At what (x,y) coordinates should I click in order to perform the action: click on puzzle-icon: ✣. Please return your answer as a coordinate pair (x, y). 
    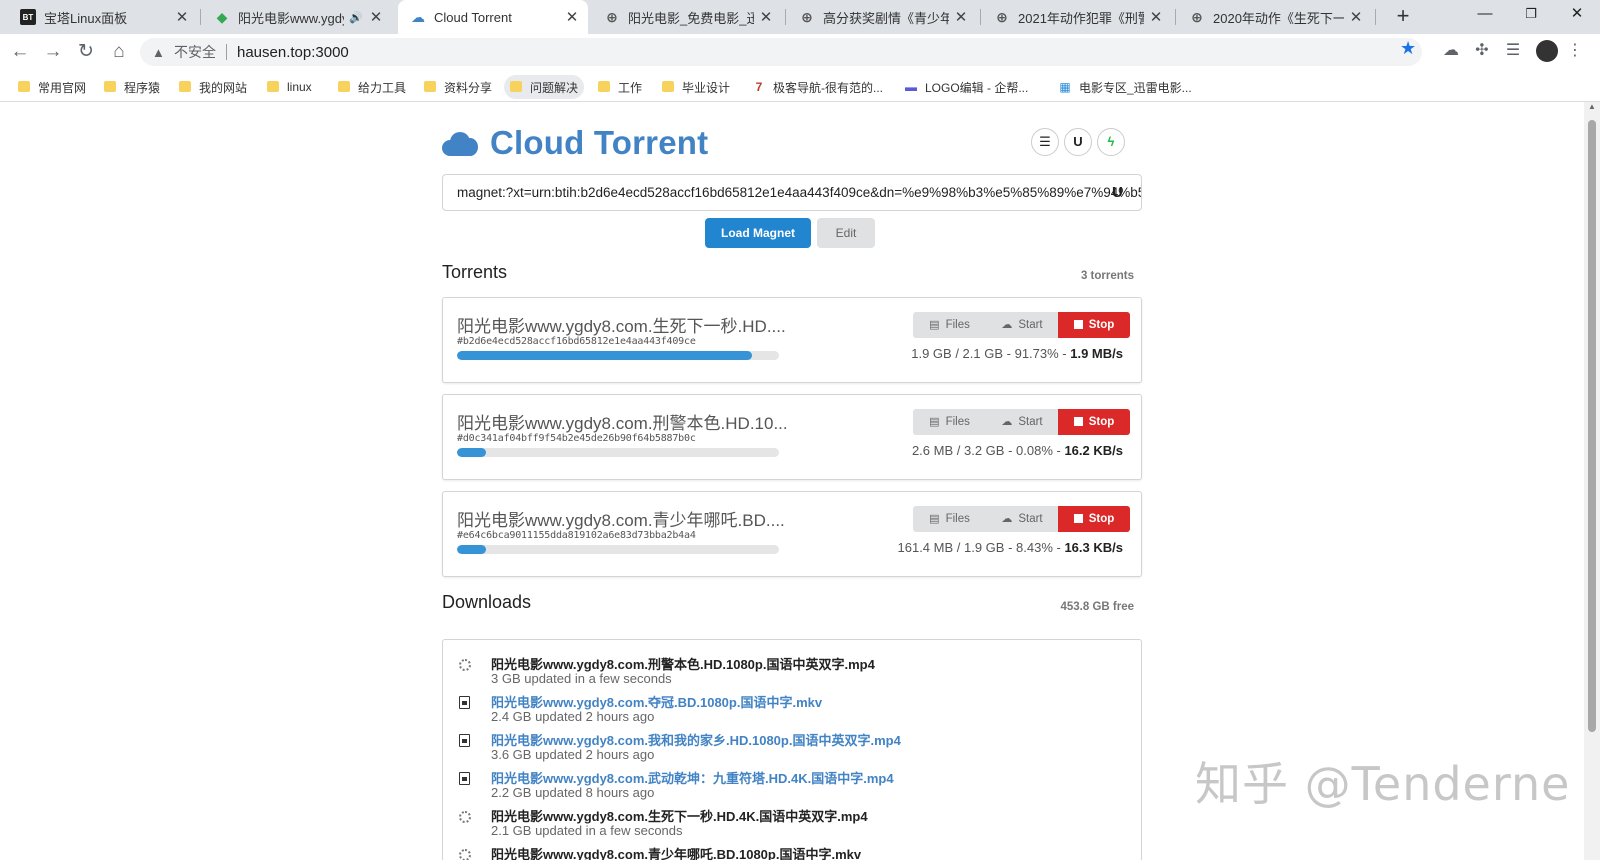
    Looking at the image, I should click on (1482, 51).